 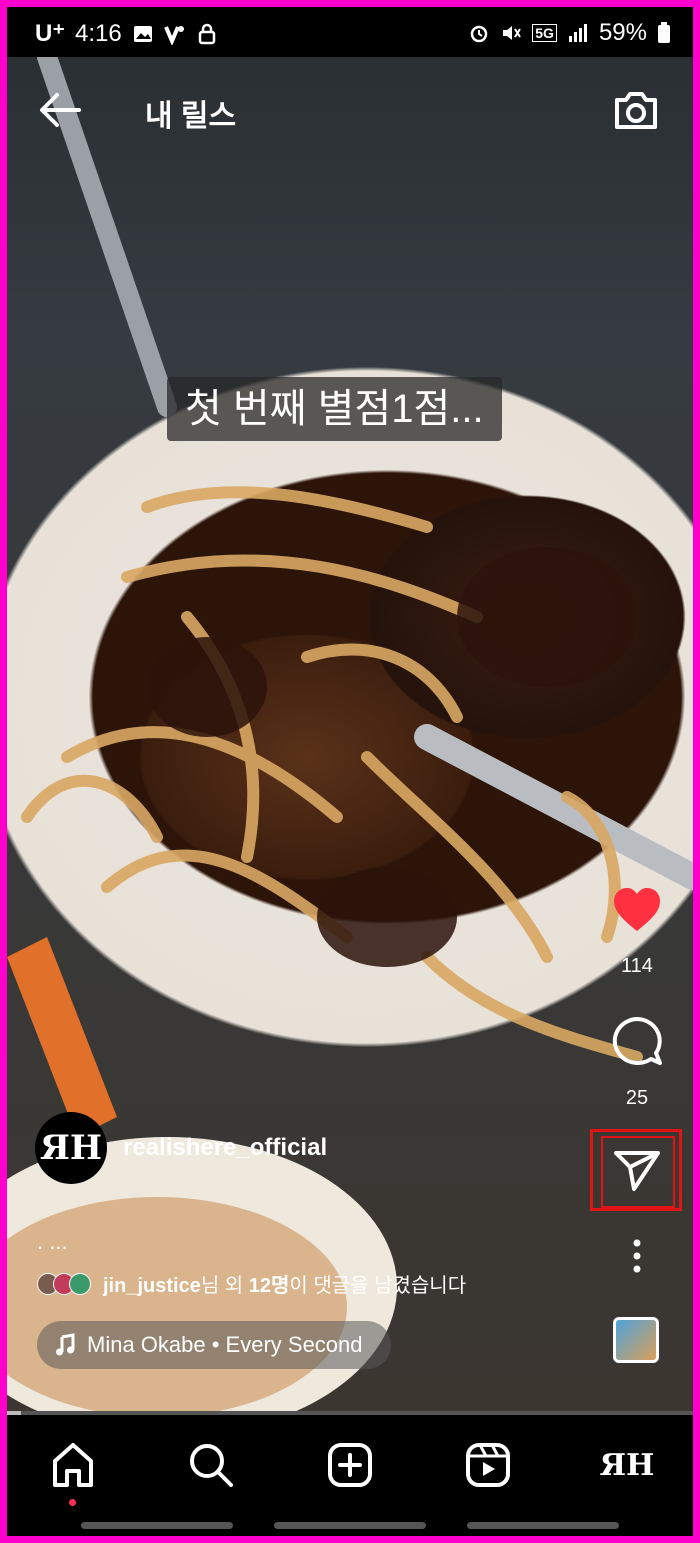 What do you see at coordinates (191, 116) in the screenshot?
I see `page-title: 내 릴스` at bounding box center [191, 116].